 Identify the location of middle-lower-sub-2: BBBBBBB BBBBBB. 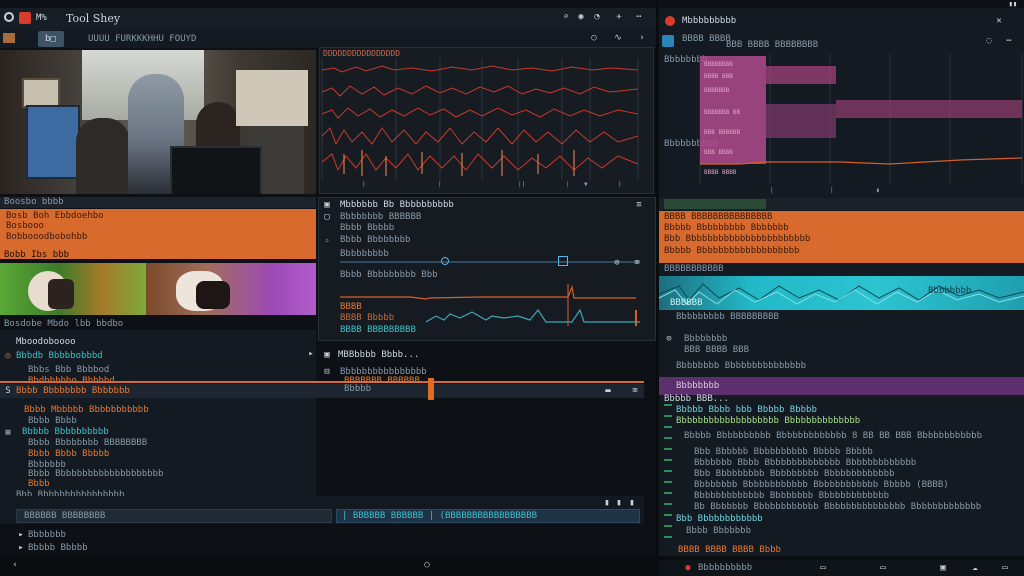
(382, 381).